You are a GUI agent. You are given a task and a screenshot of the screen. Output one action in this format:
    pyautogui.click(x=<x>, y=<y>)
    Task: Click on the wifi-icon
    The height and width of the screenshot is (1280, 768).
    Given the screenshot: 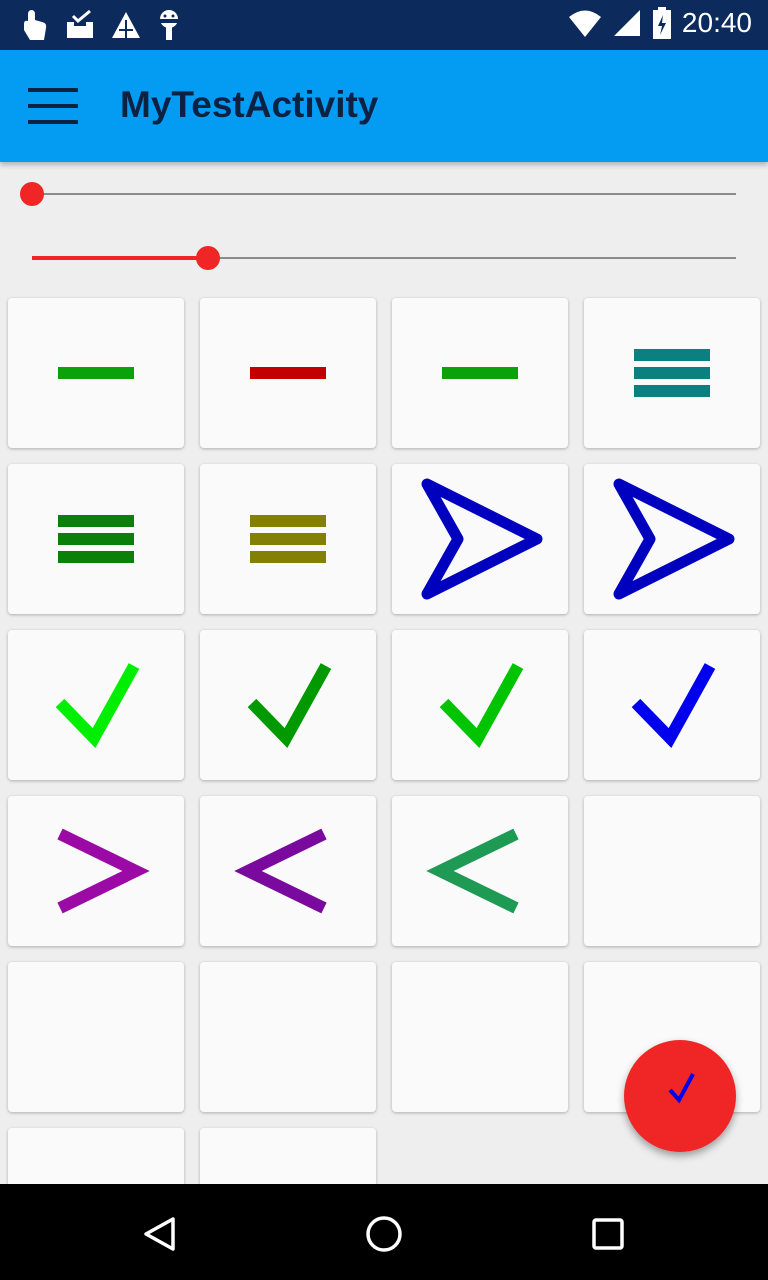 What is the action you would take?
    pyautogui.click(x=584, y=23)
    